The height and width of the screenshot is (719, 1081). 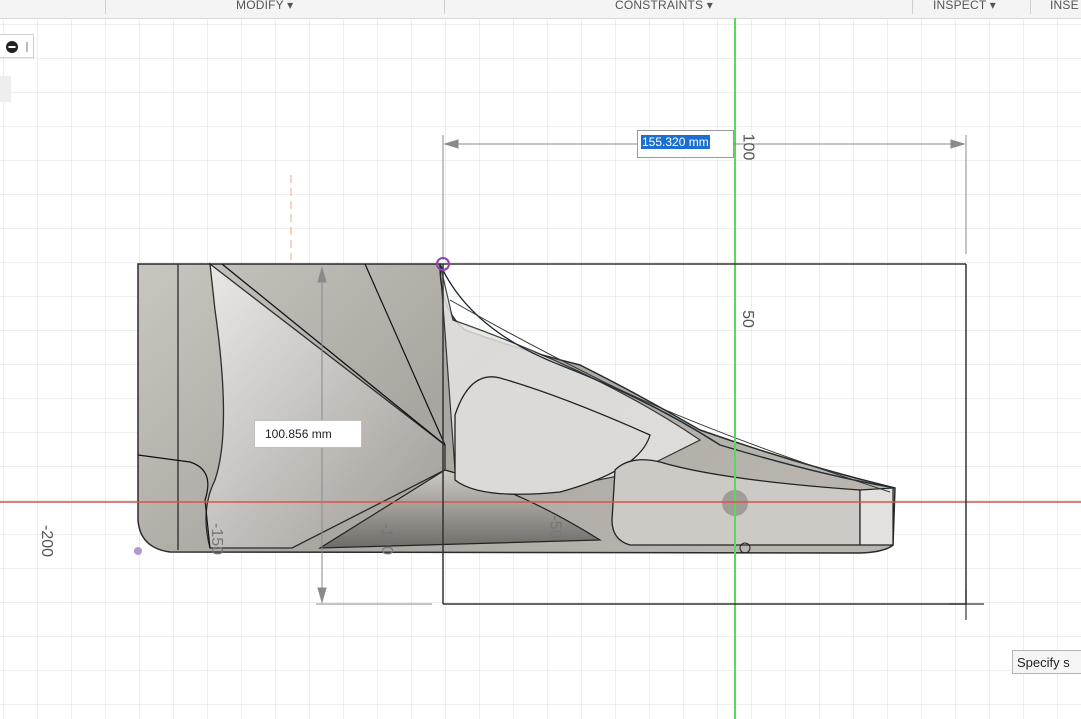 I want to click on axis-label-neg-200: -200, so click(x=47, y=541).